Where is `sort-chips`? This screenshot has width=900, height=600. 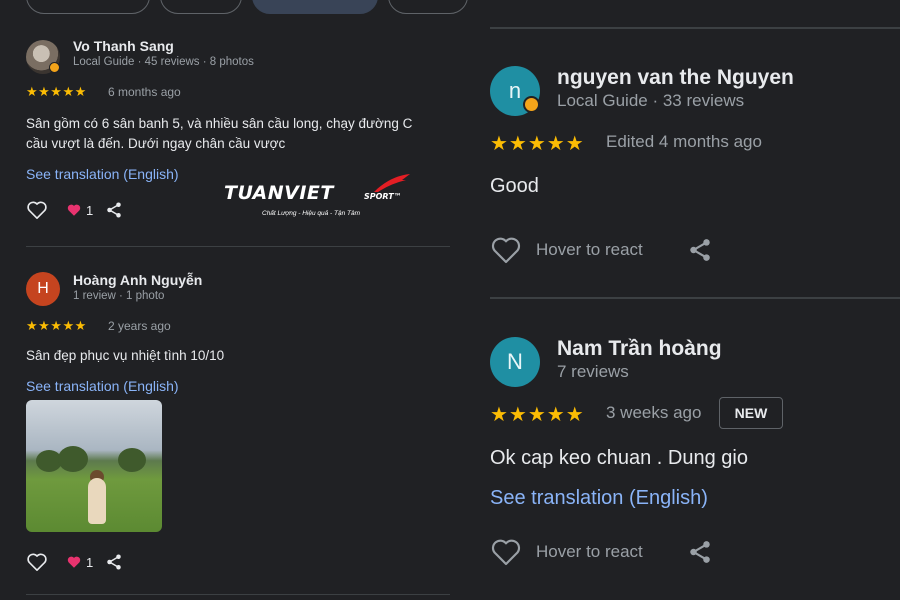
sort-chips is located at coordinates (247, 7).